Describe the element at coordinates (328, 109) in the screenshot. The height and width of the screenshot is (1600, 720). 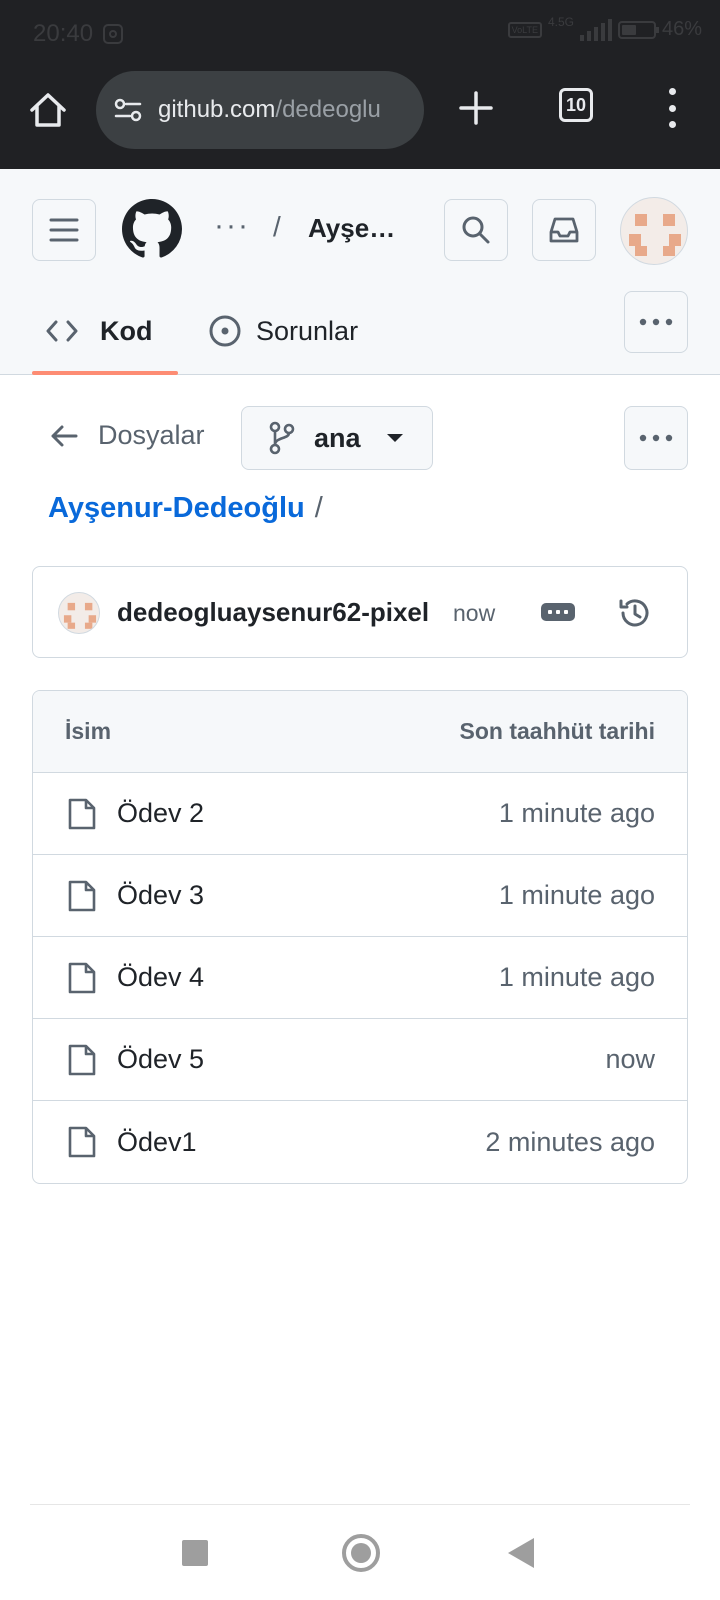
I see `url-path: /dedeoglu` at that location.